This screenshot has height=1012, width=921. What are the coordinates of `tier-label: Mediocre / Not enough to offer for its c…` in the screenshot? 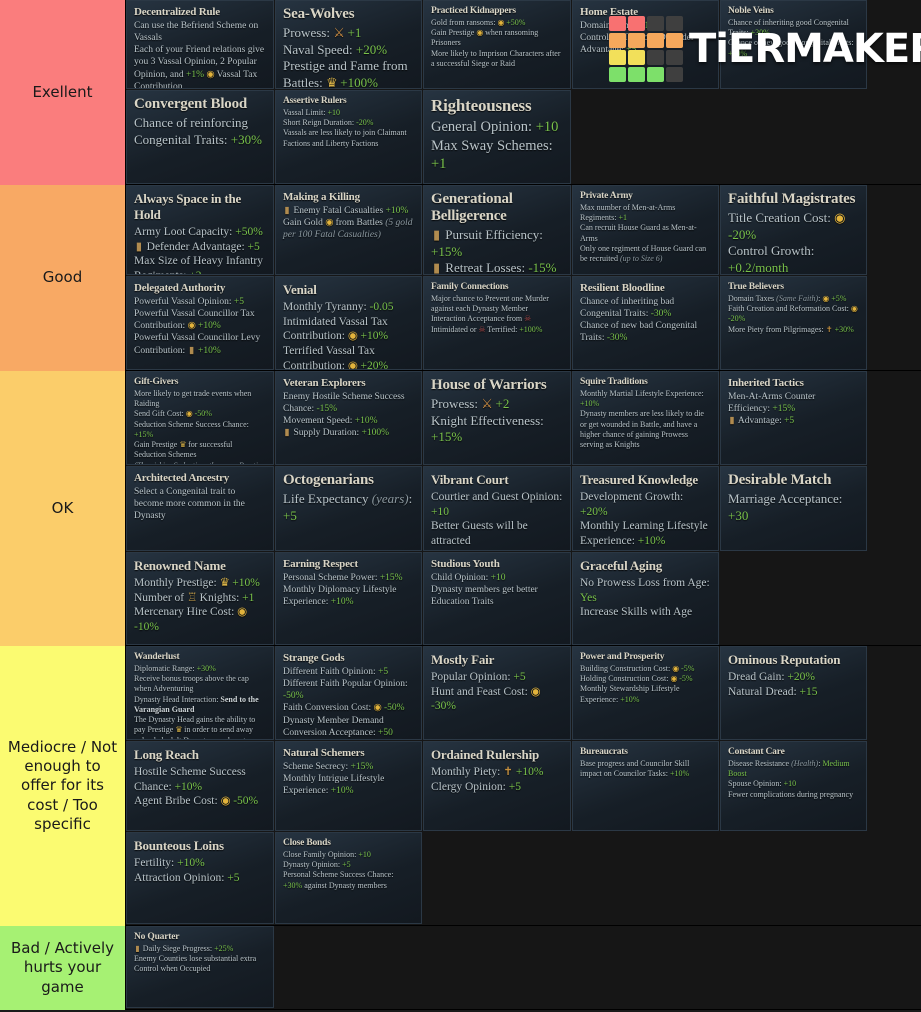 It's located at (63, 786).